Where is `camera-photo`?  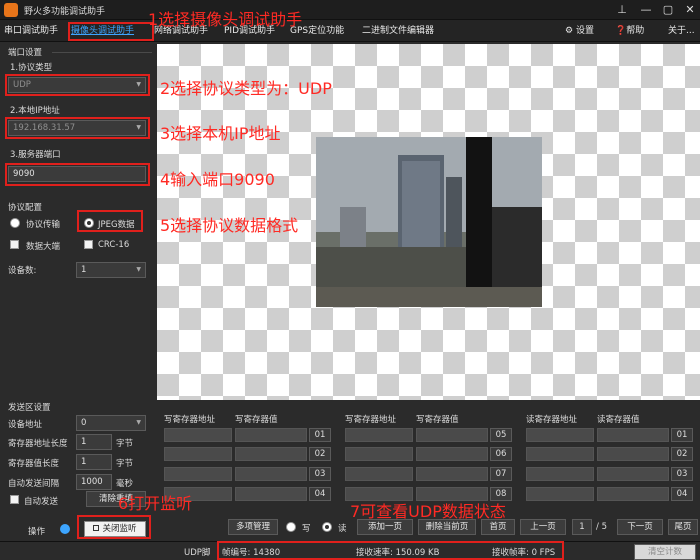 camera-photo is located at coordinates (429, 222).